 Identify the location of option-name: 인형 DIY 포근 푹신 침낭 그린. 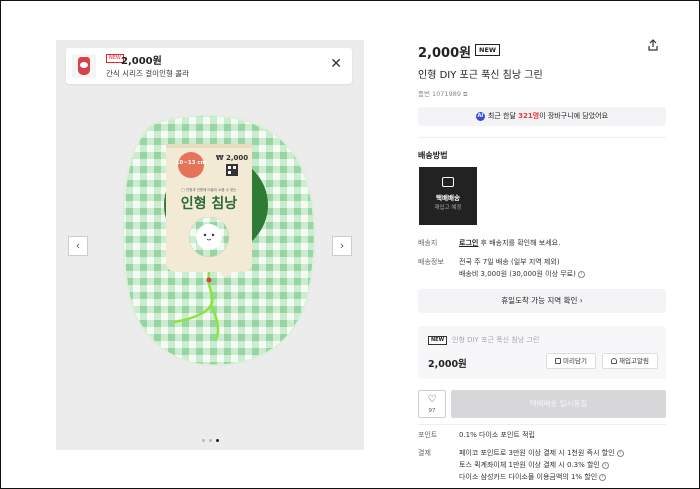
(496, 340).